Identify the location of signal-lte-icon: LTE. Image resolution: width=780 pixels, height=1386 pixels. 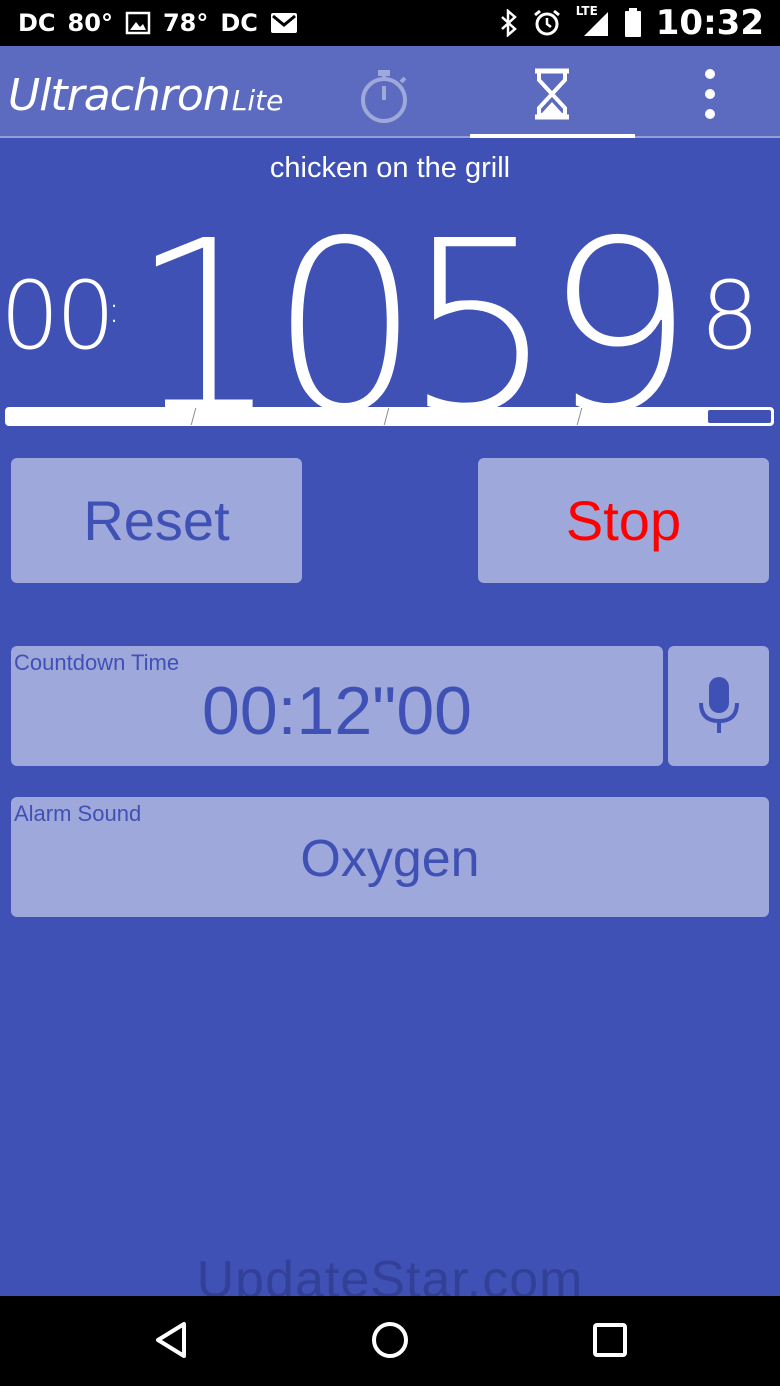
(593, 21).